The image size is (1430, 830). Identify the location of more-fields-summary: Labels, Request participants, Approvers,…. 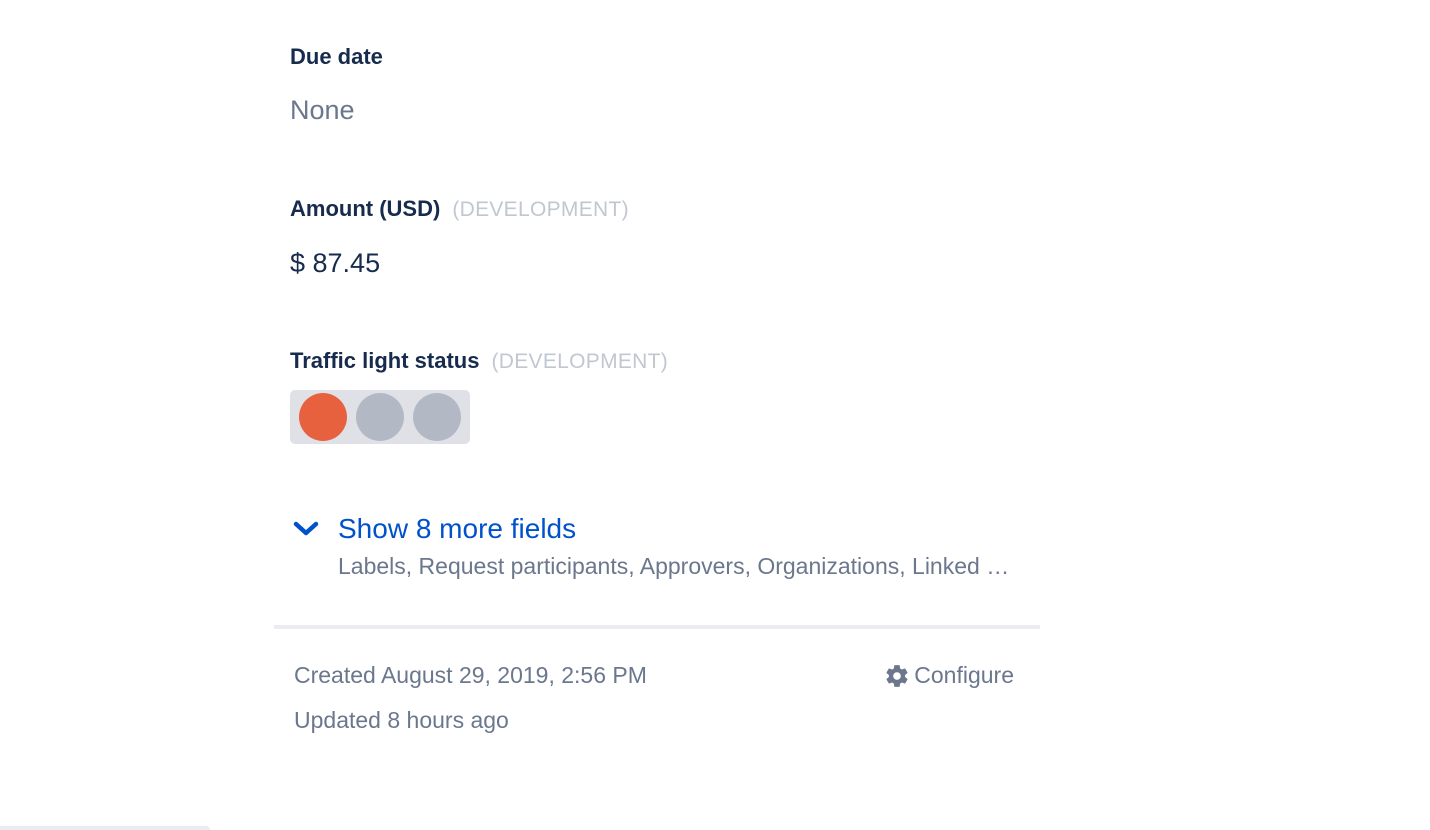
(676, 566).